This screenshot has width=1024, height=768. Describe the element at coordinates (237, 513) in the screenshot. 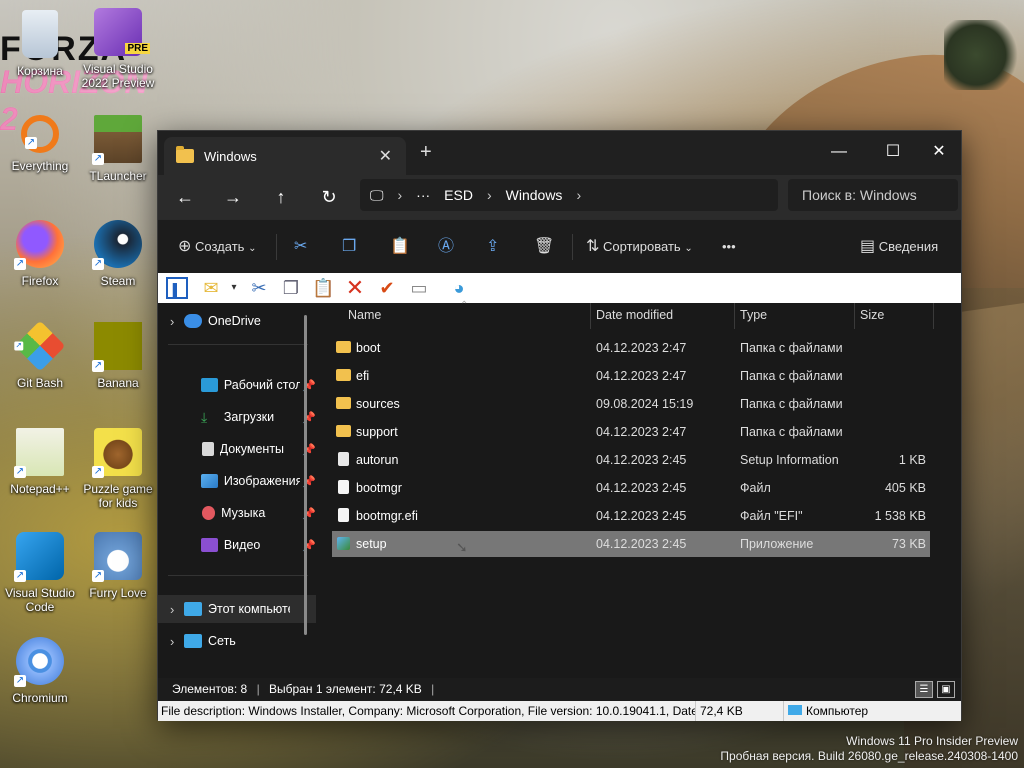

I see `nav-item-music: Музыка 📌` at that location.